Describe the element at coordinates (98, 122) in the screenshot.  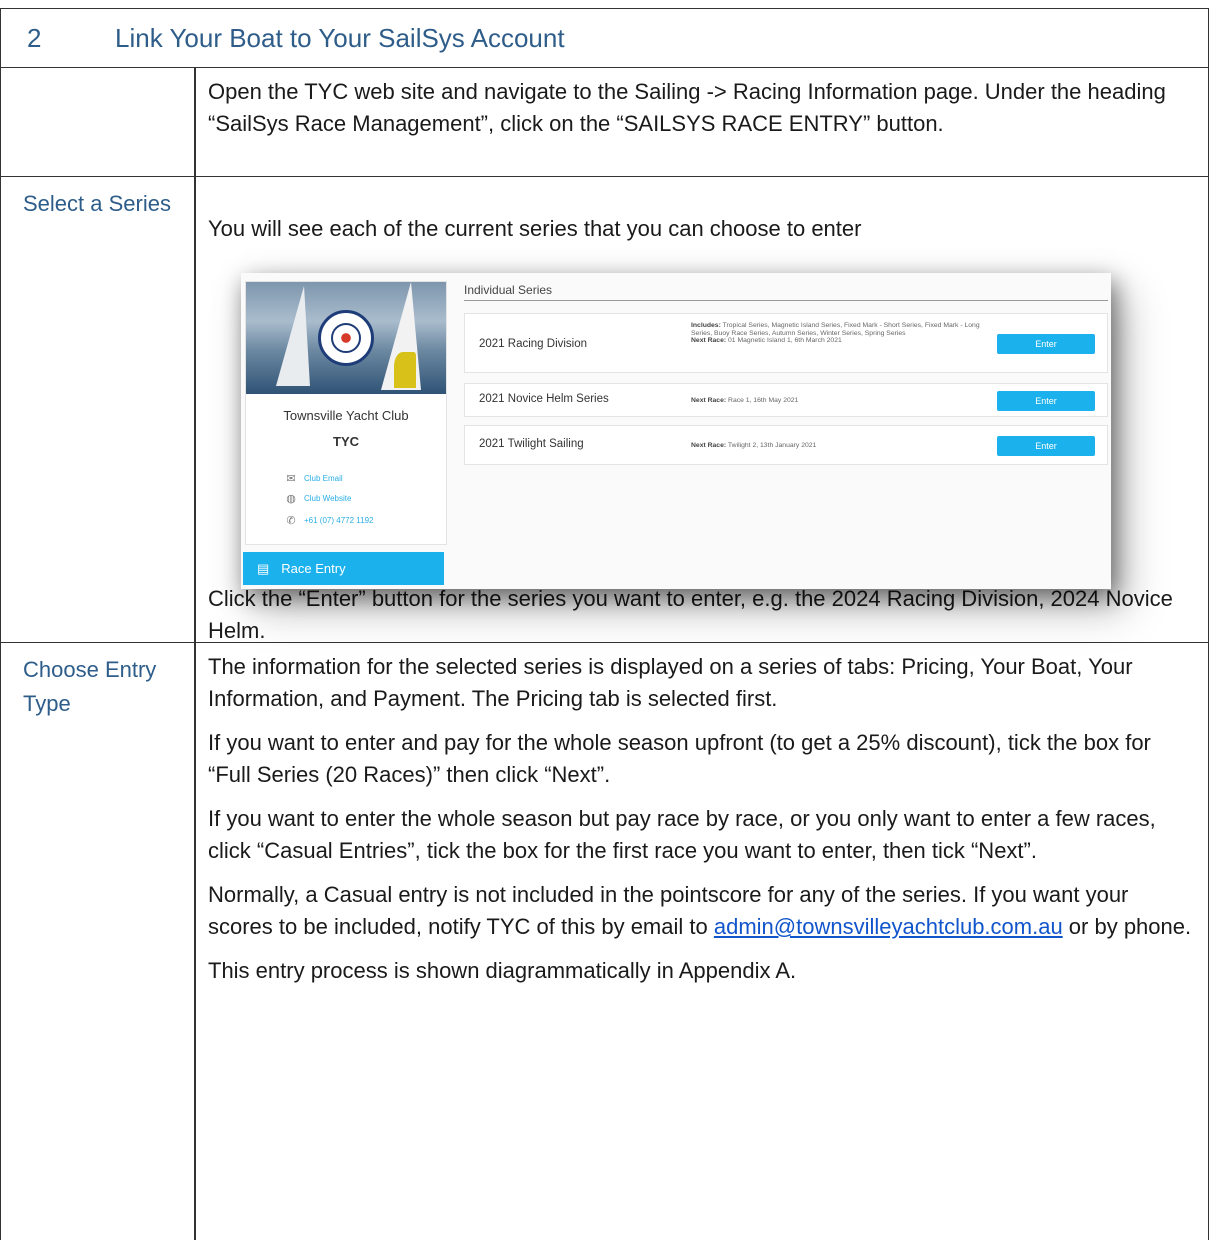
I see `step-label` at that location.